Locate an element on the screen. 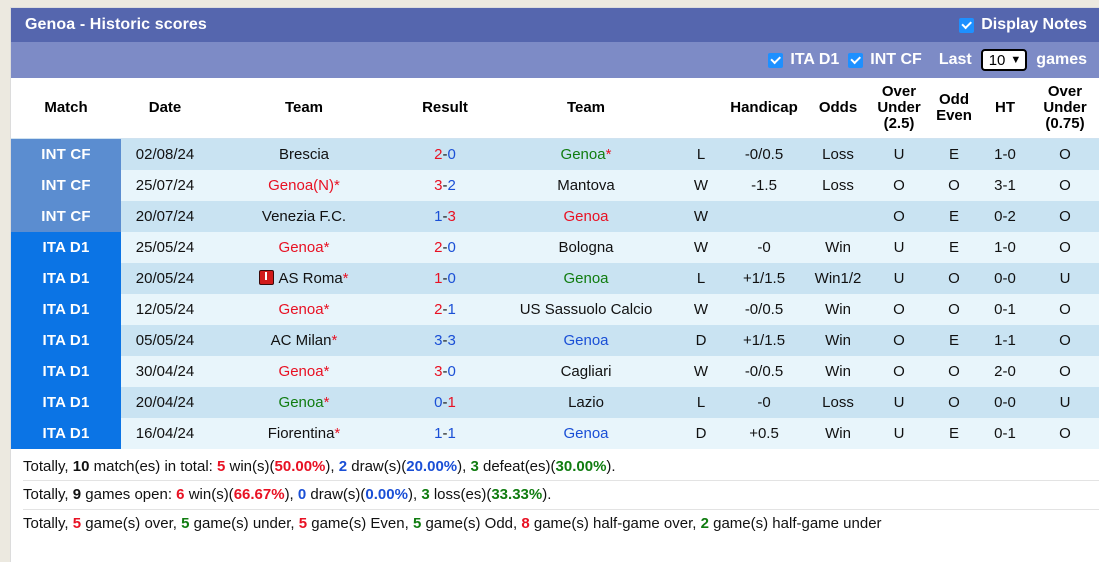 The height and width of the screenshot is (562, 1099). games-count-select: 10 ▼ is located at coordinates (1004, 60).